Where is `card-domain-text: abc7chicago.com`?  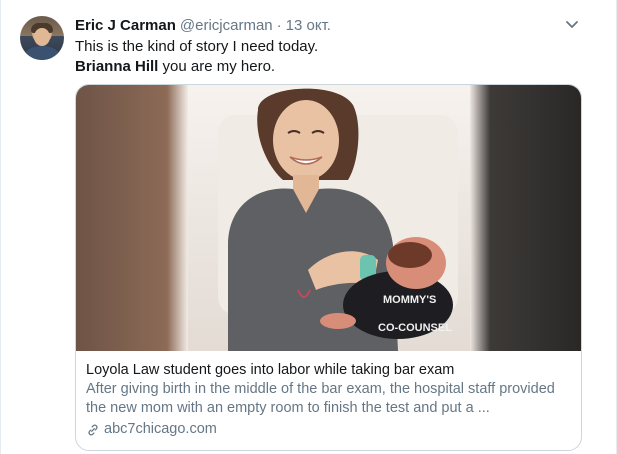 card-domain-text: abc7chicago.com is located at coordinates (160, 429).